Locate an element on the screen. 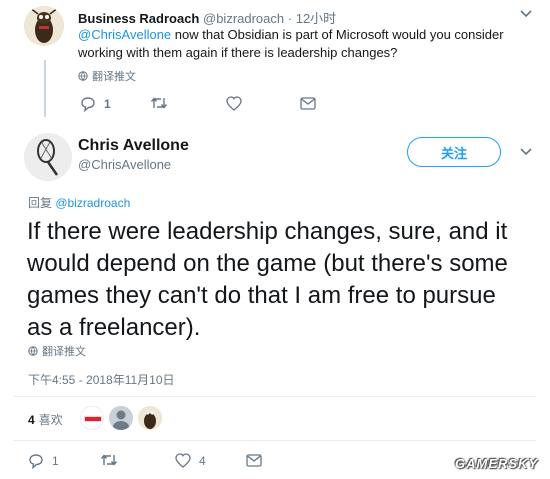 This screenshot has width=550, height=479. divider-bottom is located at coordinates (275, 440).